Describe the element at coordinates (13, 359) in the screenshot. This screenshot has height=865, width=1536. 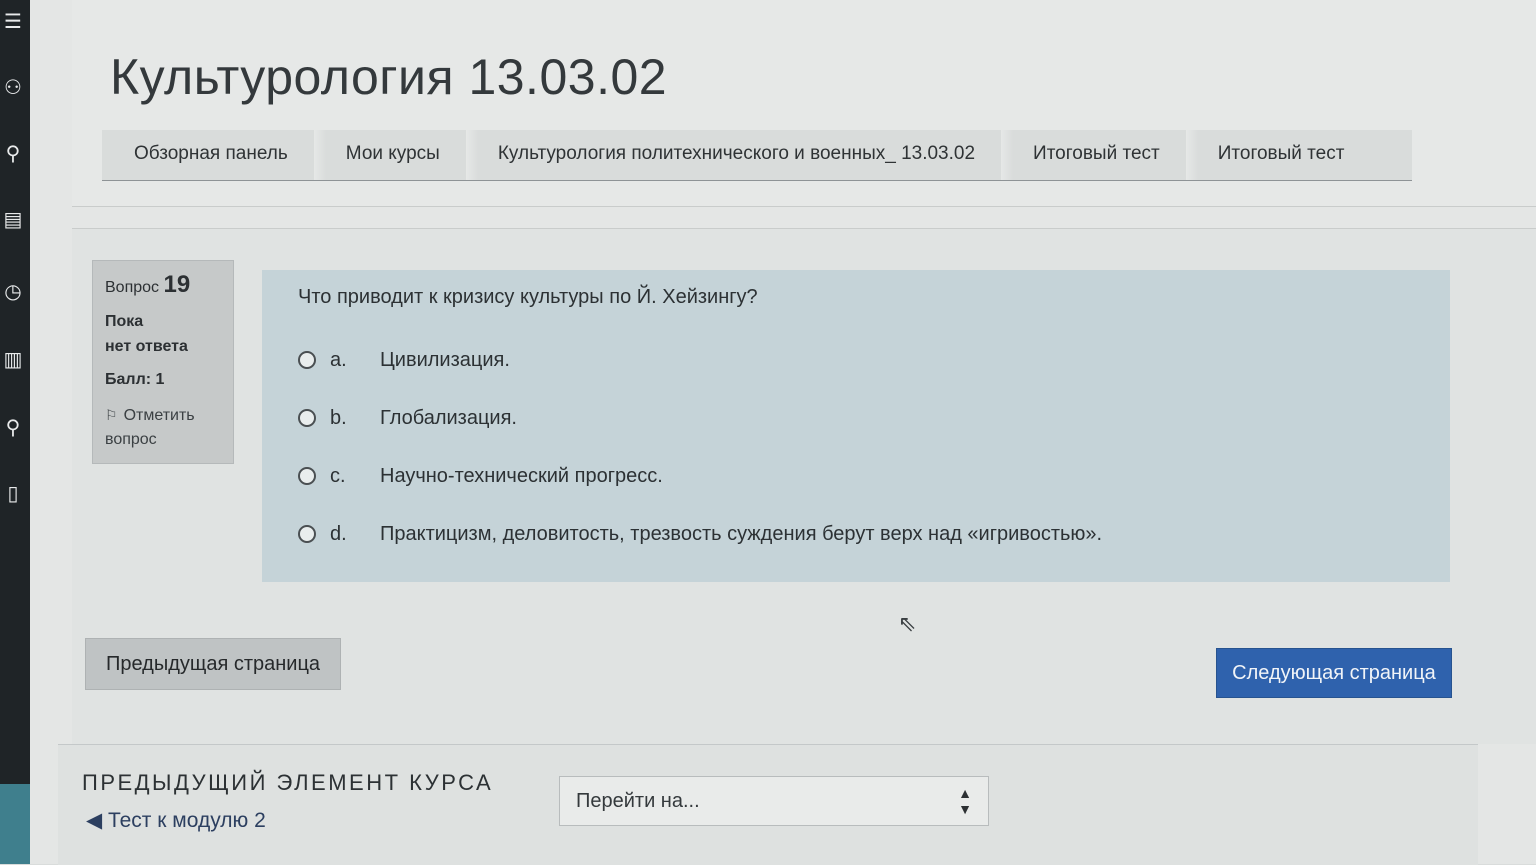
I see `book-icon: ▥` at that location.